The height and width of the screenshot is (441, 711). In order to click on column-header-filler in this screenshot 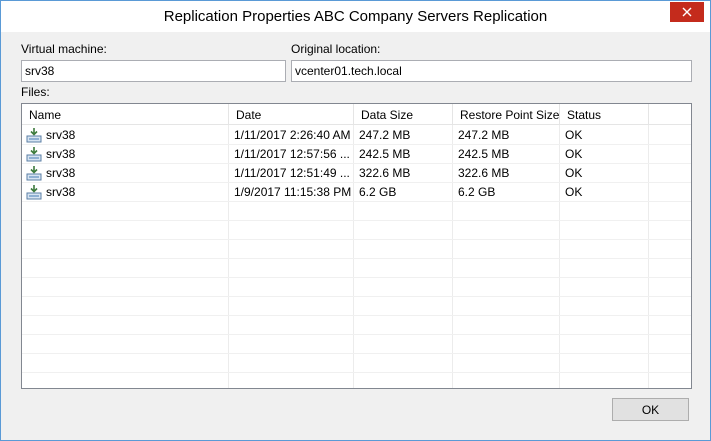, I will do `click(670, 114)`.